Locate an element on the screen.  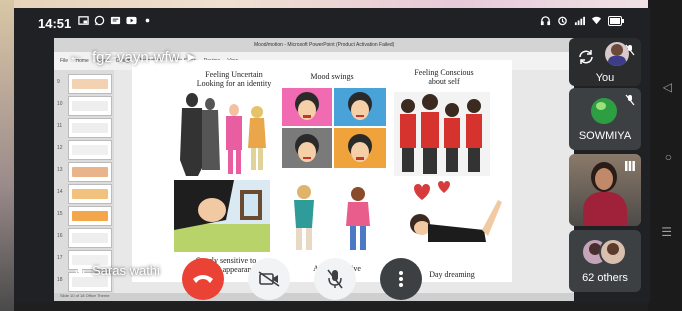
sensitive-illustration is located at coordinates (222, 216).